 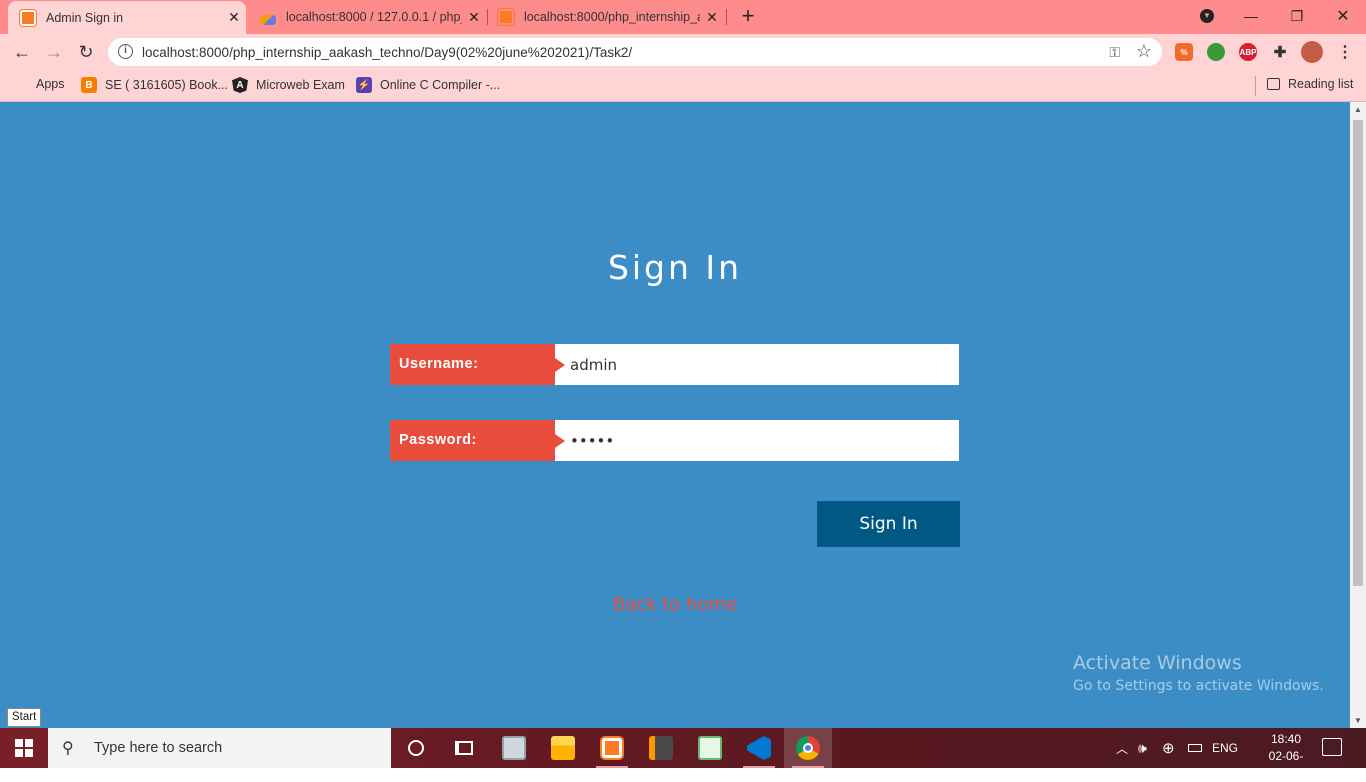 What do you see at coordinates (158, 748) in the screenshot?
I see `search-placeholder: Type here to search` at bounding box center [158, 748].